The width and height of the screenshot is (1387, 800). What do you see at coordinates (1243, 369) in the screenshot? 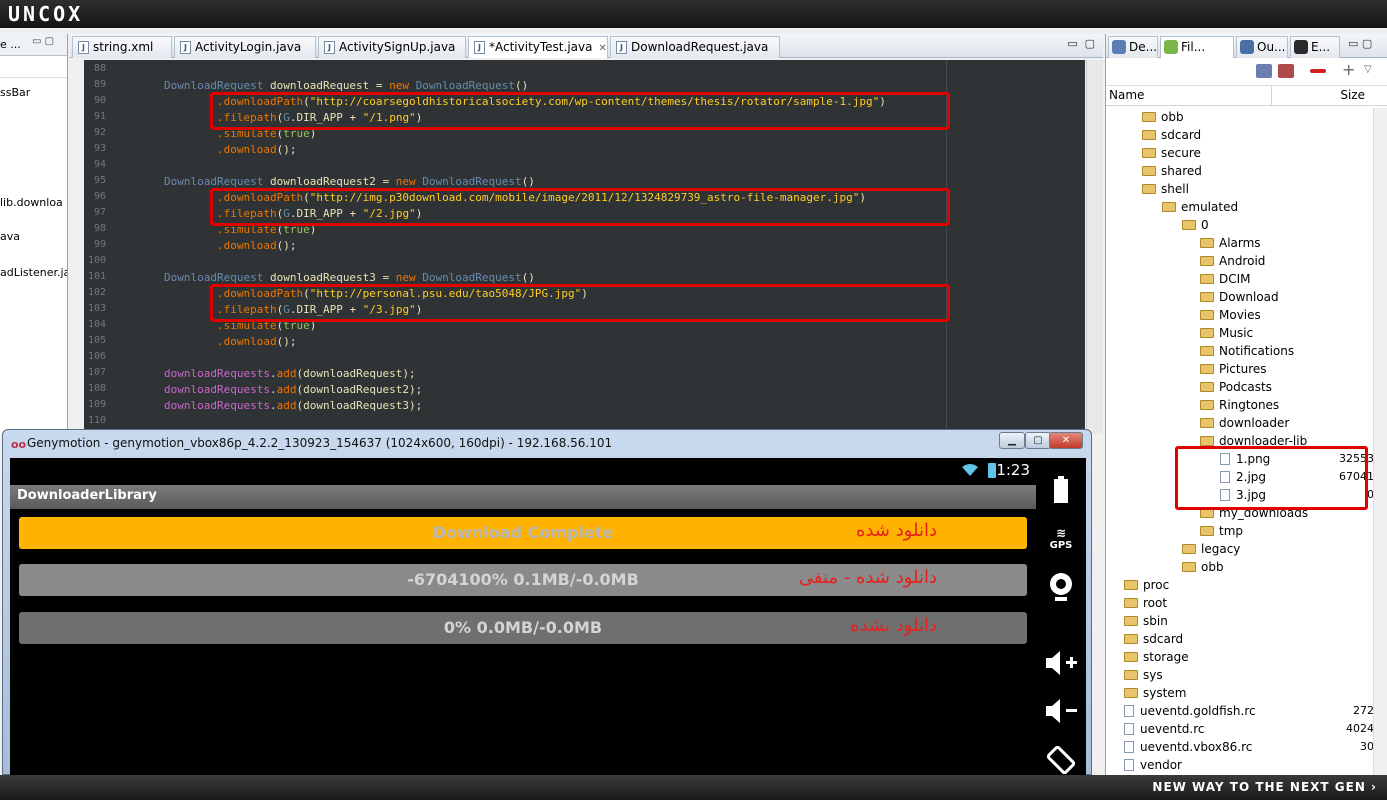
I see `tree-node-label: Pictures` at bounding box center [1243, 369].